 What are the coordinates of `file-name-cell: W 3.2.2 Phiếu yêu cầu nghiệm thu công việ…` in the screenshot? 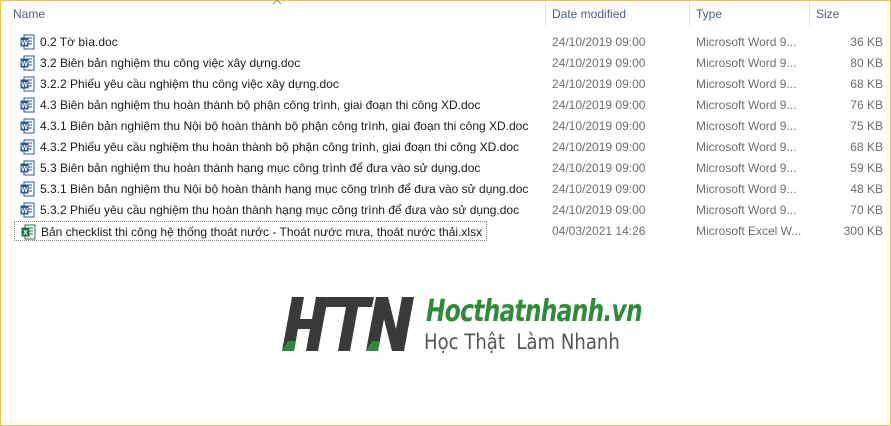 It's located at (179, 84).